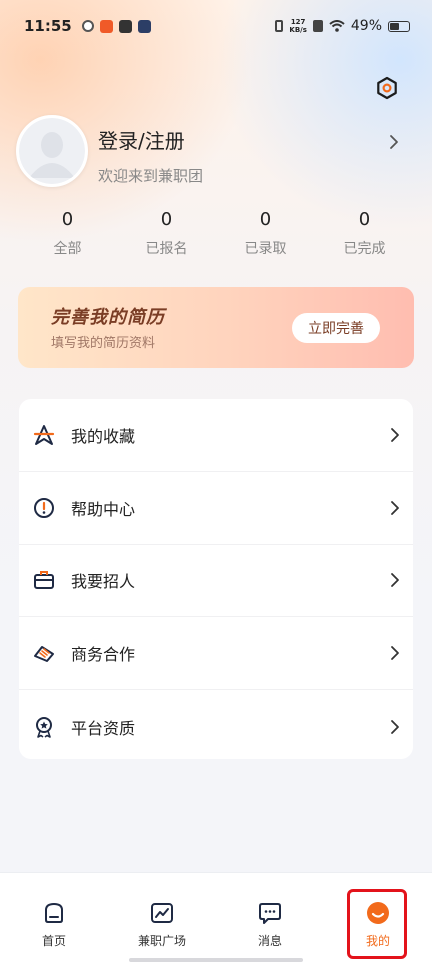  I want to click on bottom-tab-bar: 首页 兼职广场 消息 我的, so click(216, 918).